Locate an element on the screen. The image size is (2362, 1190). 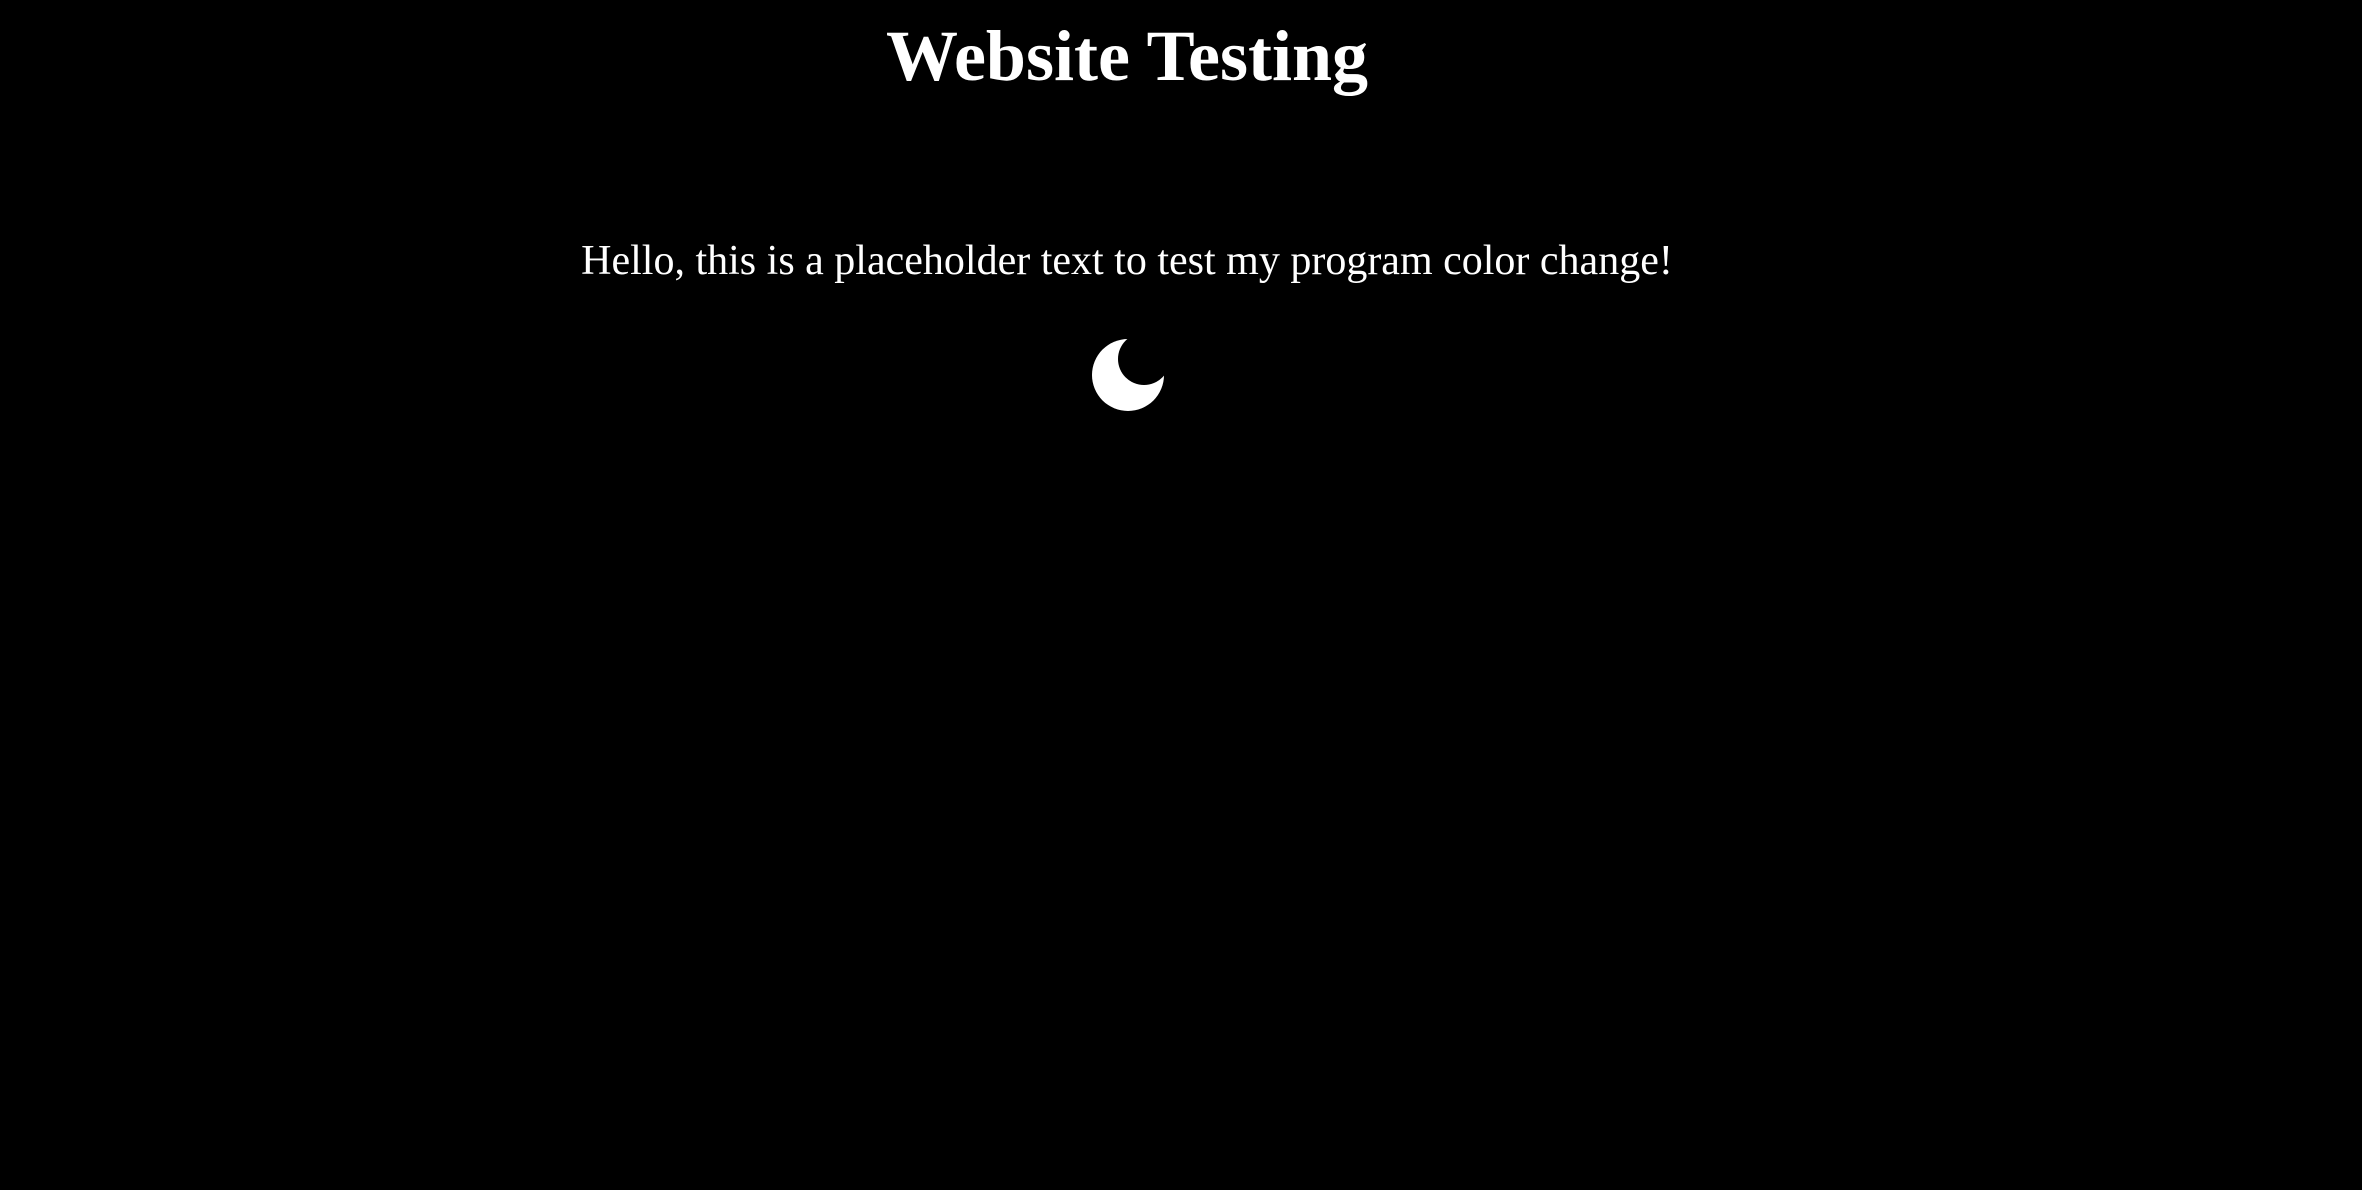
moon-icon is located at coordinates (1128, 375).